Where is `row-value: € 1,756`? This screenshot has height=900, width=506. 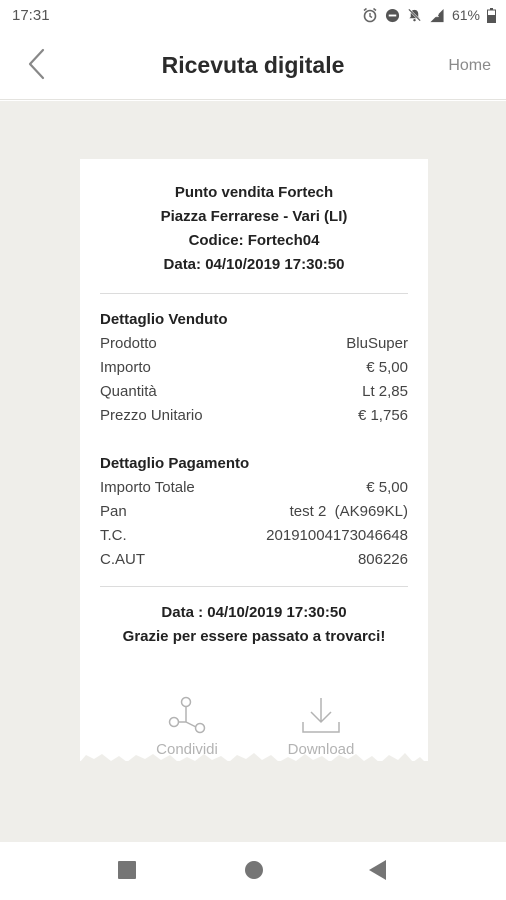 row-value: € 1,756 is located at coordinates (382, 415).